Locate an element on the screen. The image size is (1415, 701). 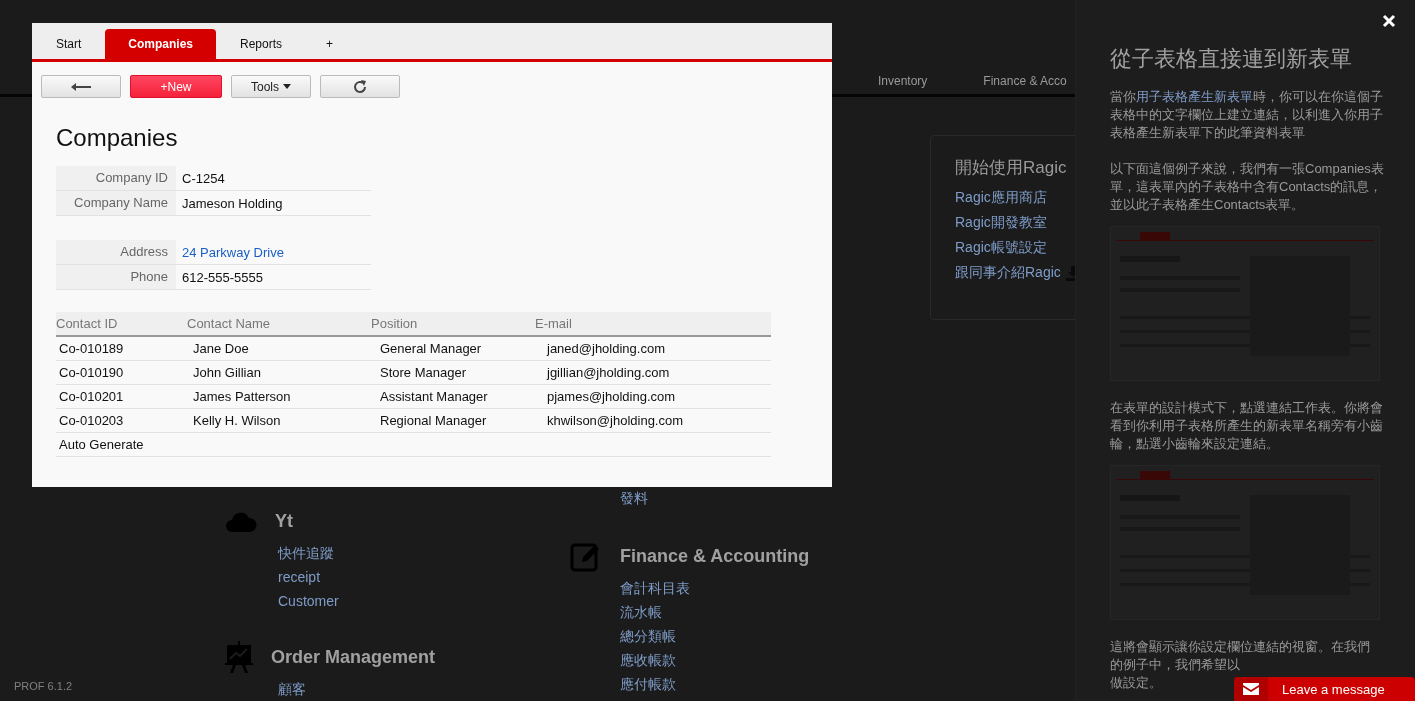
module-link: 快件追蹤 is located at coordinates (424, 553).